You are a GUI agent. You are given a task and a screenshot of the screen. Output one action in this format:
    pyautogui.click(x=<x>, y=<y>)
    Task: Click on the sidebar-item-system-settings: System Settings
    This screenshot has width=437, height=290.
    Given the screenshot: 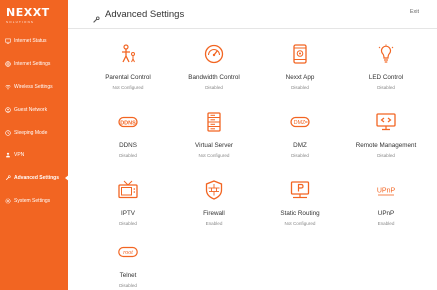 What is the action you would take?
    pyautogui.click(x=34, y=201)
    